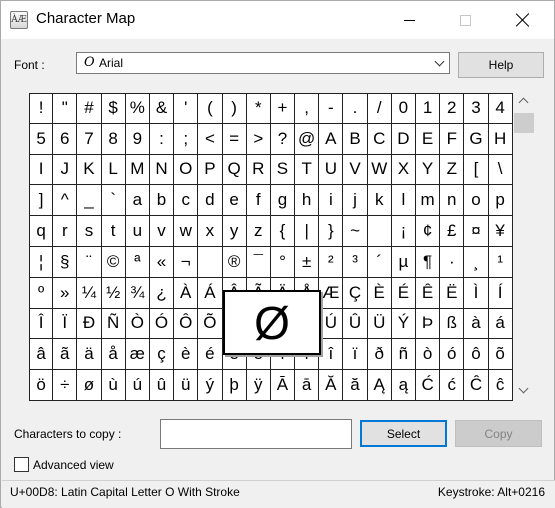 The width and height of the screenshot is (555, 508). Describe the element at coordinates (307, 262) in the screenshot. I see `character-cell: ±` at that location.